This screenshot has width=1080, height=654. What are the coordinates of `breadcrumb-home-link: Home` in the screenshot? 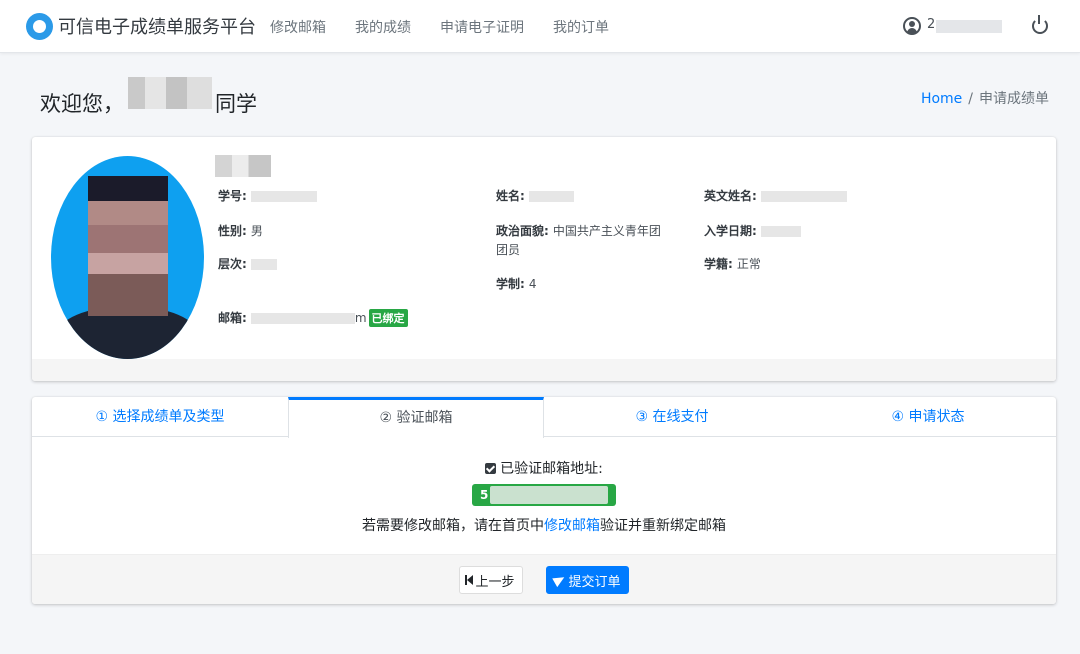 It's located at (941, 99).